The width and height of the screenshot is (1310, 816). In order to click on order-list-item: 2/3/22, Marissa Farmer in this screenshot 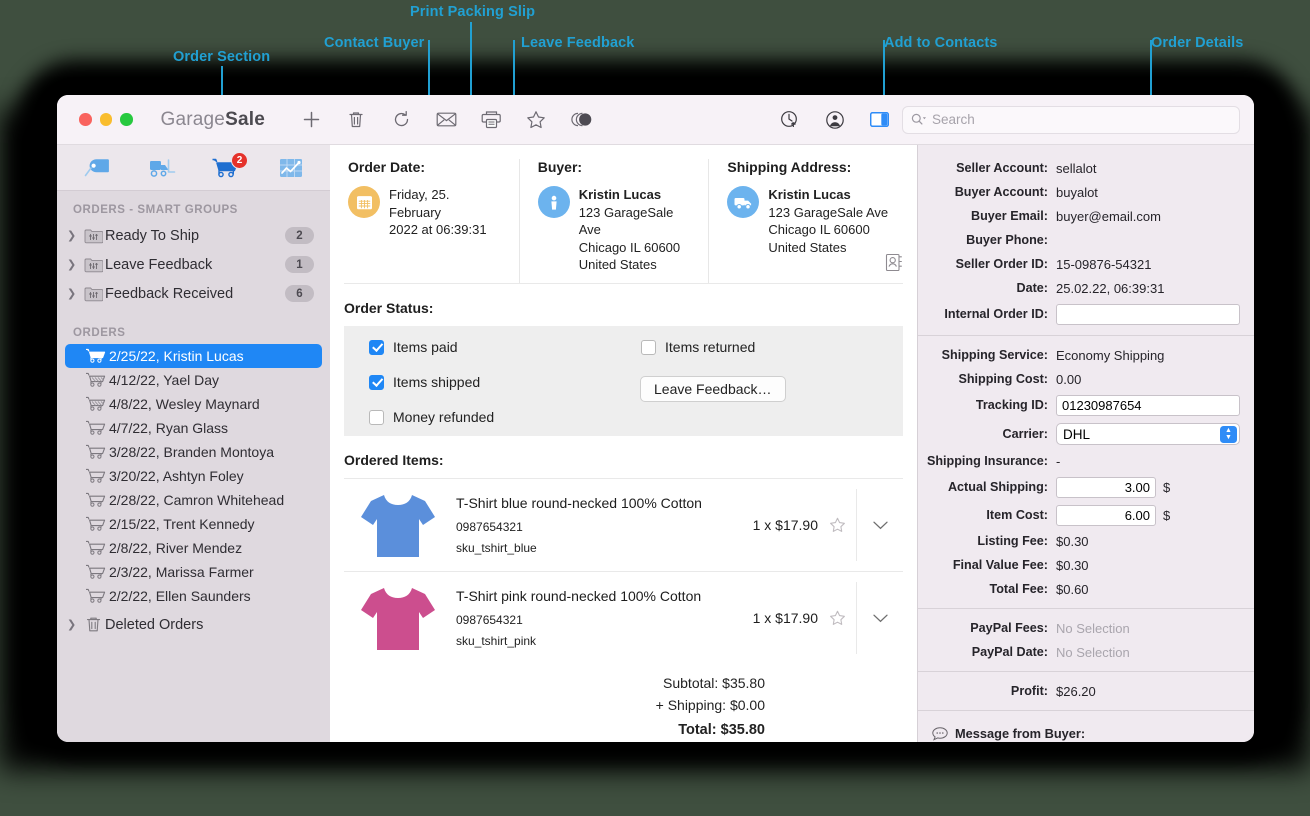, I will do `click(193, 572)`.